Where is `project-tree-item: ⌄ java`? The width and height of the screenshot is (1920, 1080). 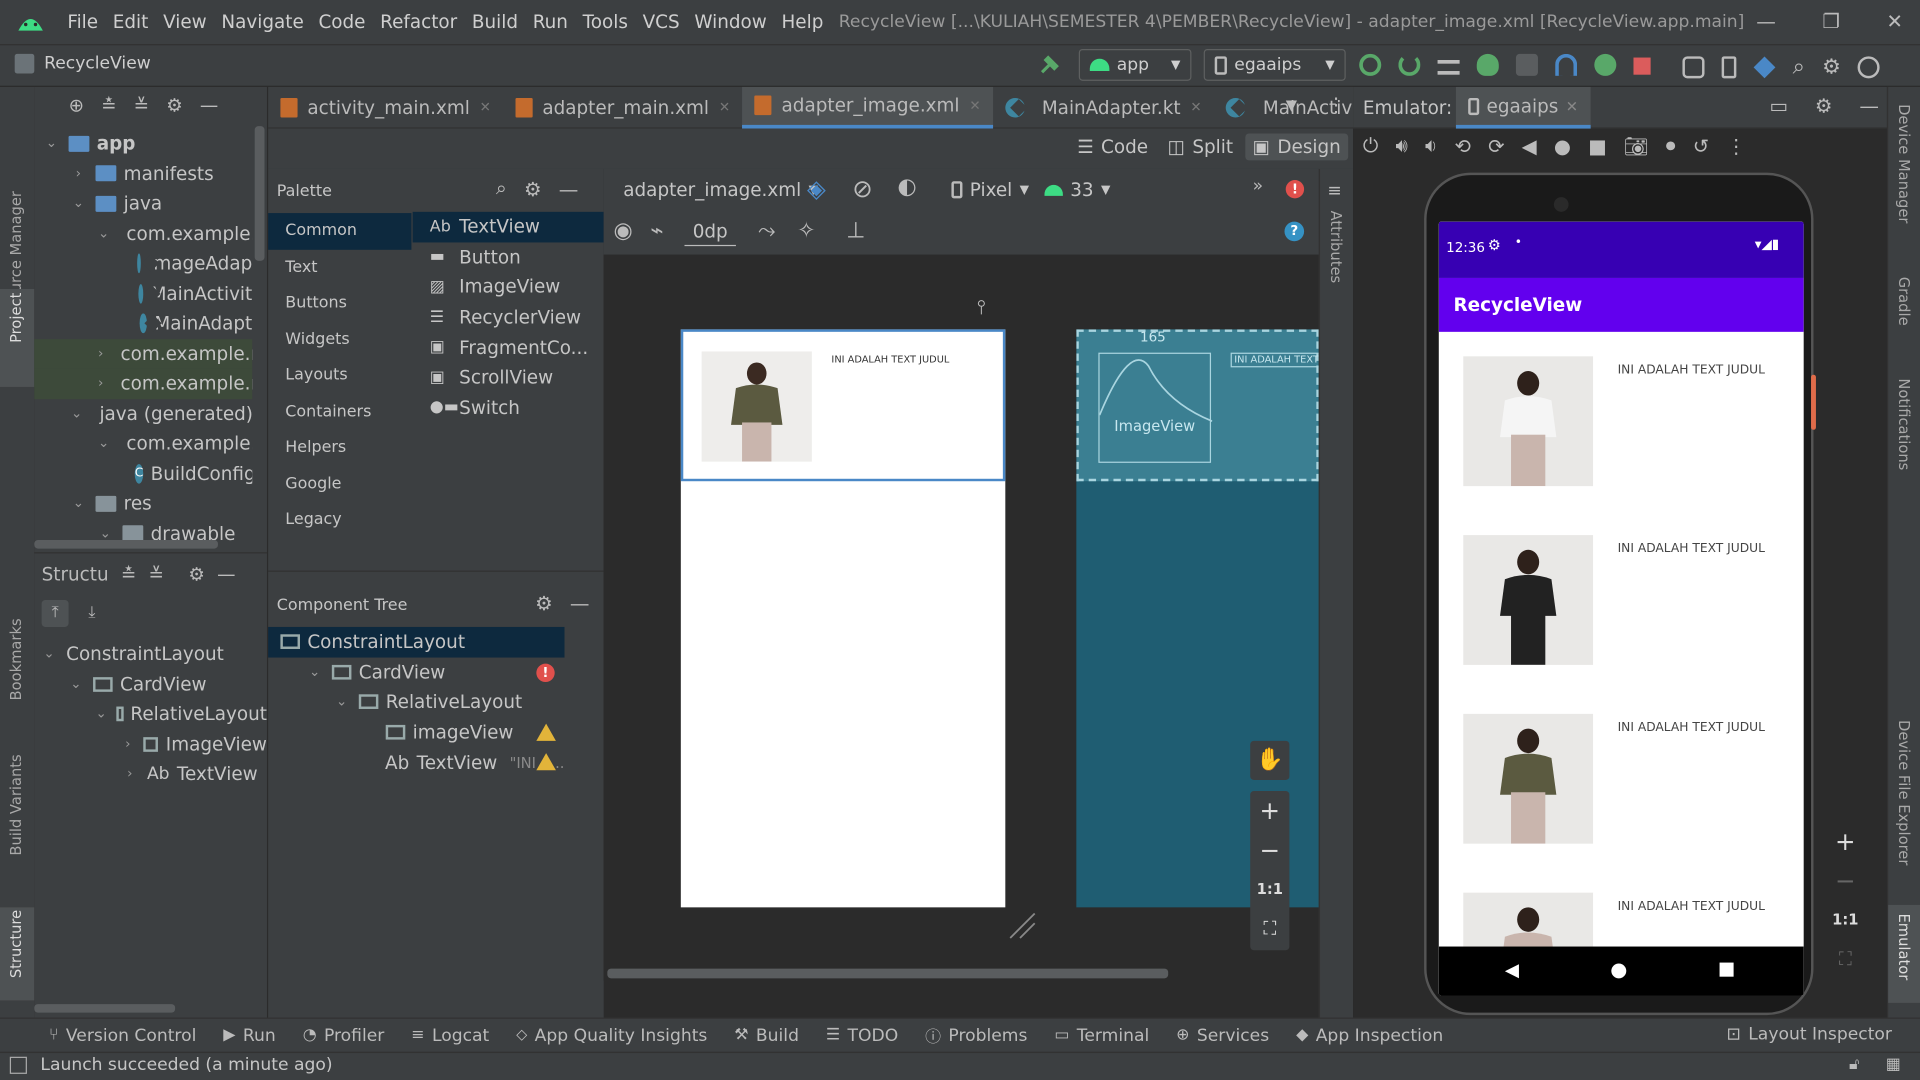
project-tree-item: ⌄ java is located at coordinates (143, 204).